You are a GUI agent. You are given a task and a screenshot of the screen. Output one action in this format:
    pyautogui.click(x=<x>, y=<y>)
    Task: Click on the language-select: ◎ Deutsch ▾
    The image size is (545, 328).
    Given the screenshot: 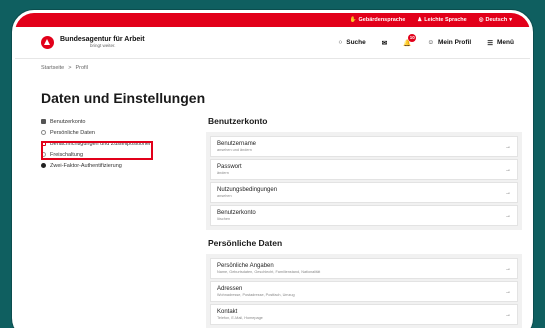 What is the action you would take?
    pyautogui.click(x=495, y=20)
    